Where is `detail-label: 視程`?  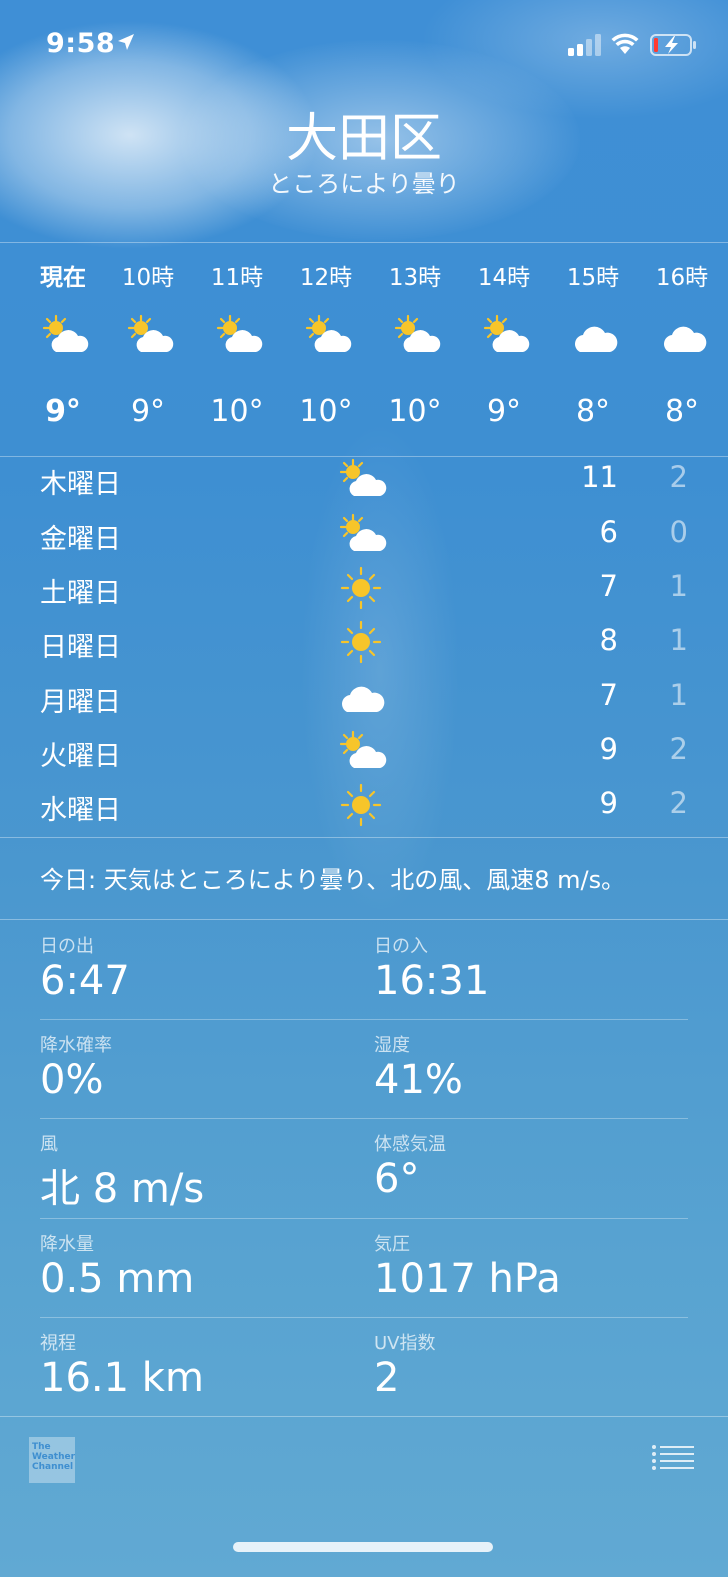 detail-label: 視程 is located at coordinates (58, 1343).